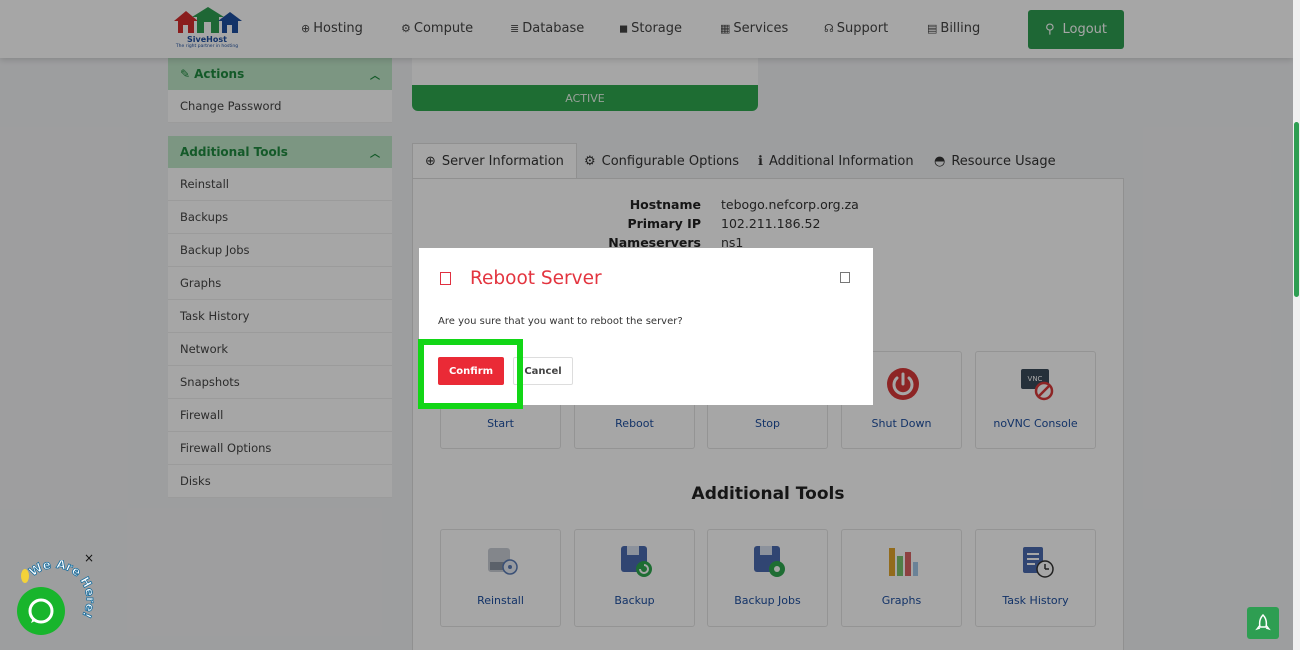  I want to click on rocket-icon, so click(1263, 622).